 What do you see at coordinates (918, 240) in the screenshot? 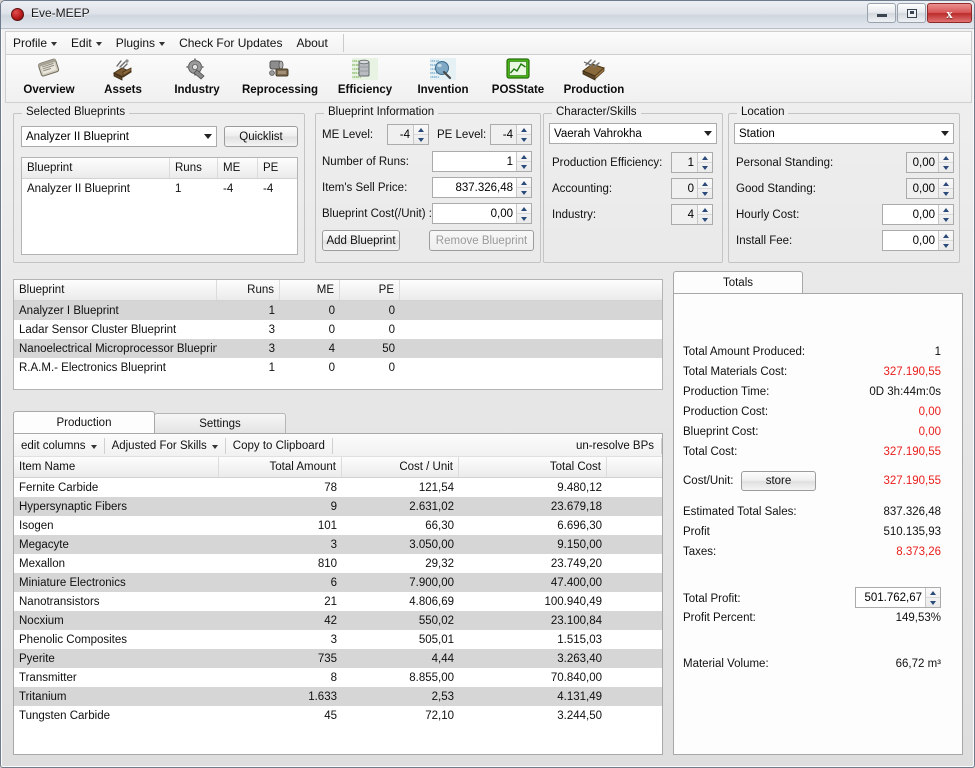
I see `install-fee-stepper: 0,00` at bounding box center [918, 240].